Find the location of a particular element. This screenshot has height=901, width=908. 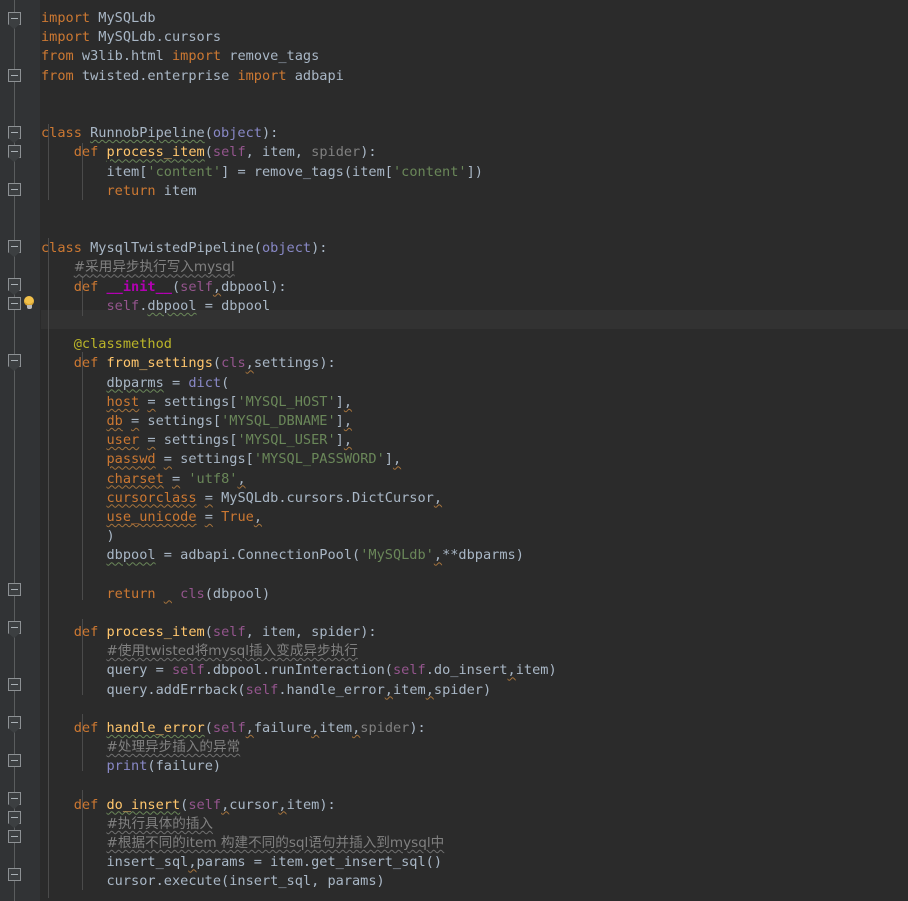

code-line: return item is located at coordinates (474, 191).